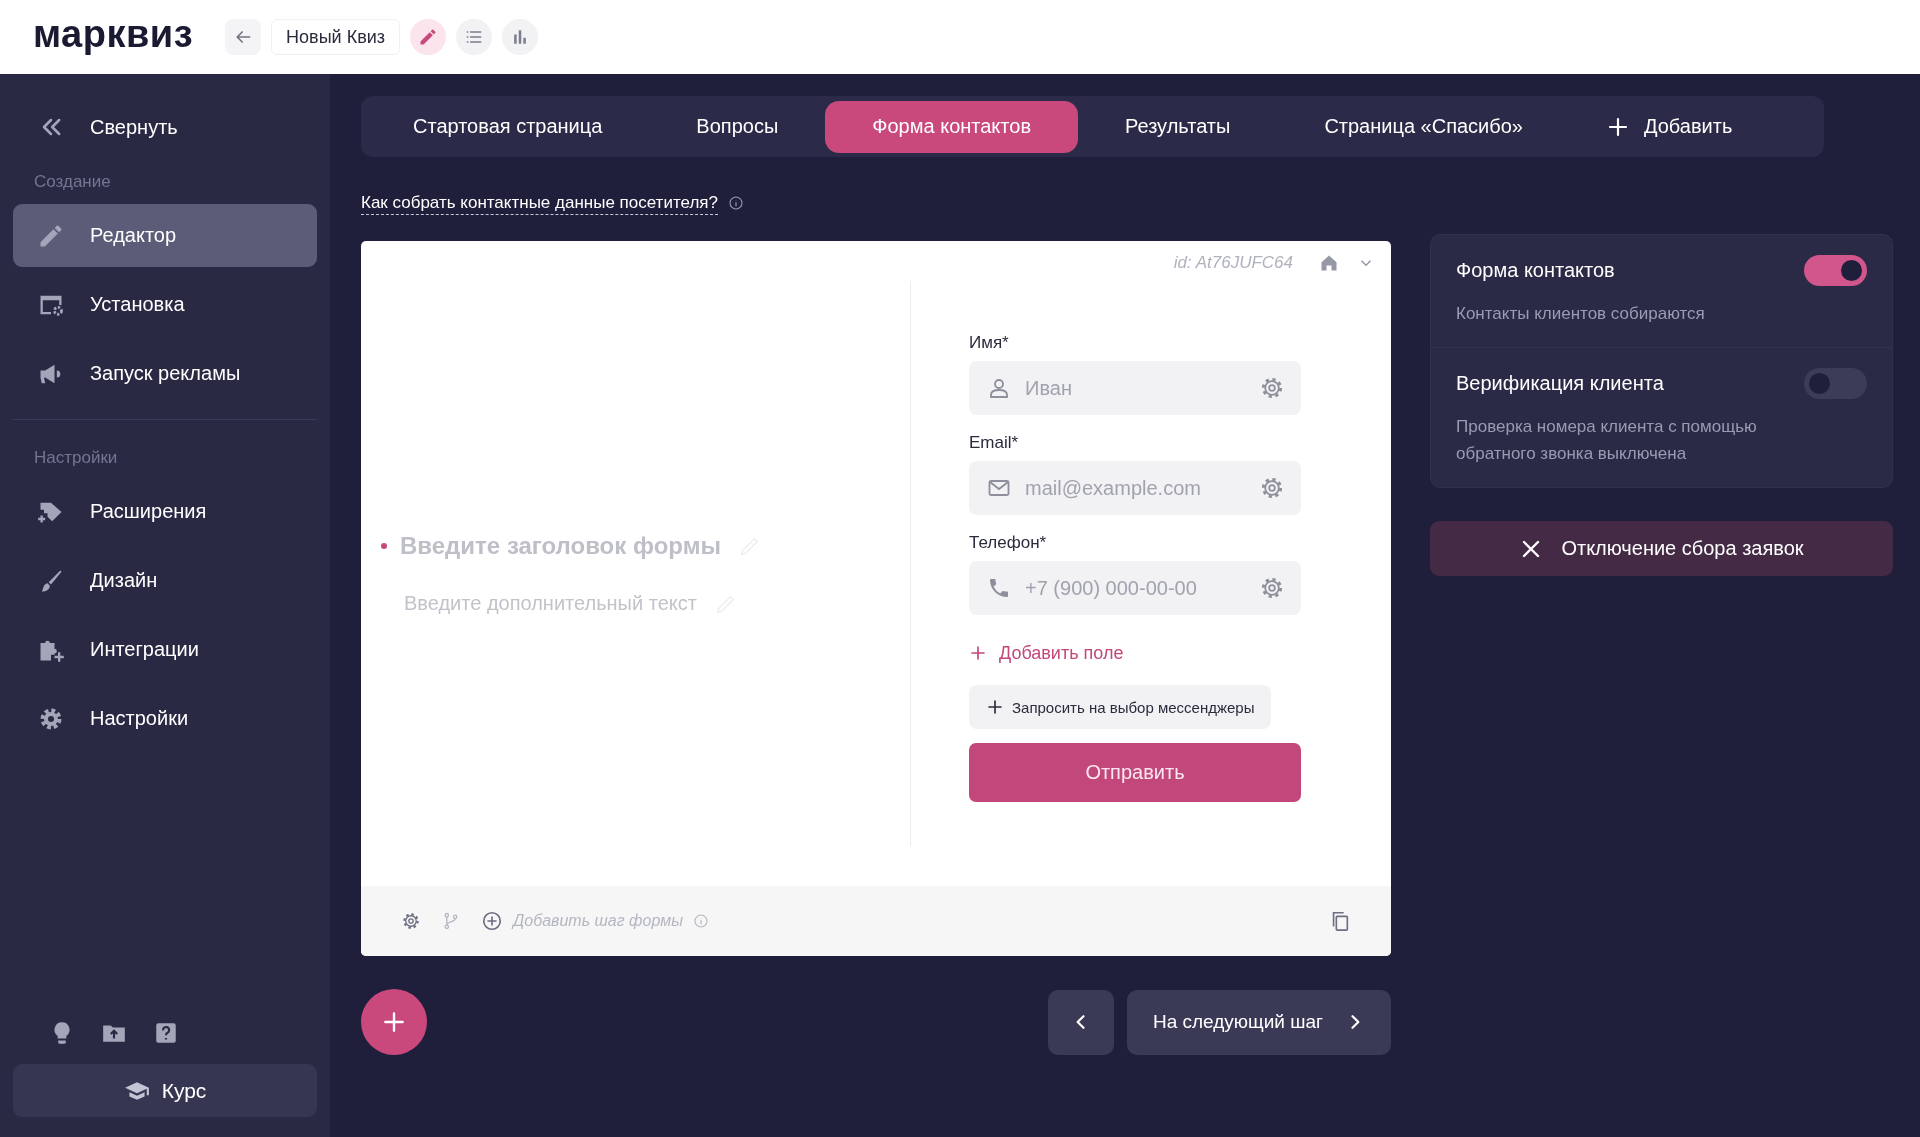 The image size is (1920, 1137). I want to click on list-button, so click(474, 37).